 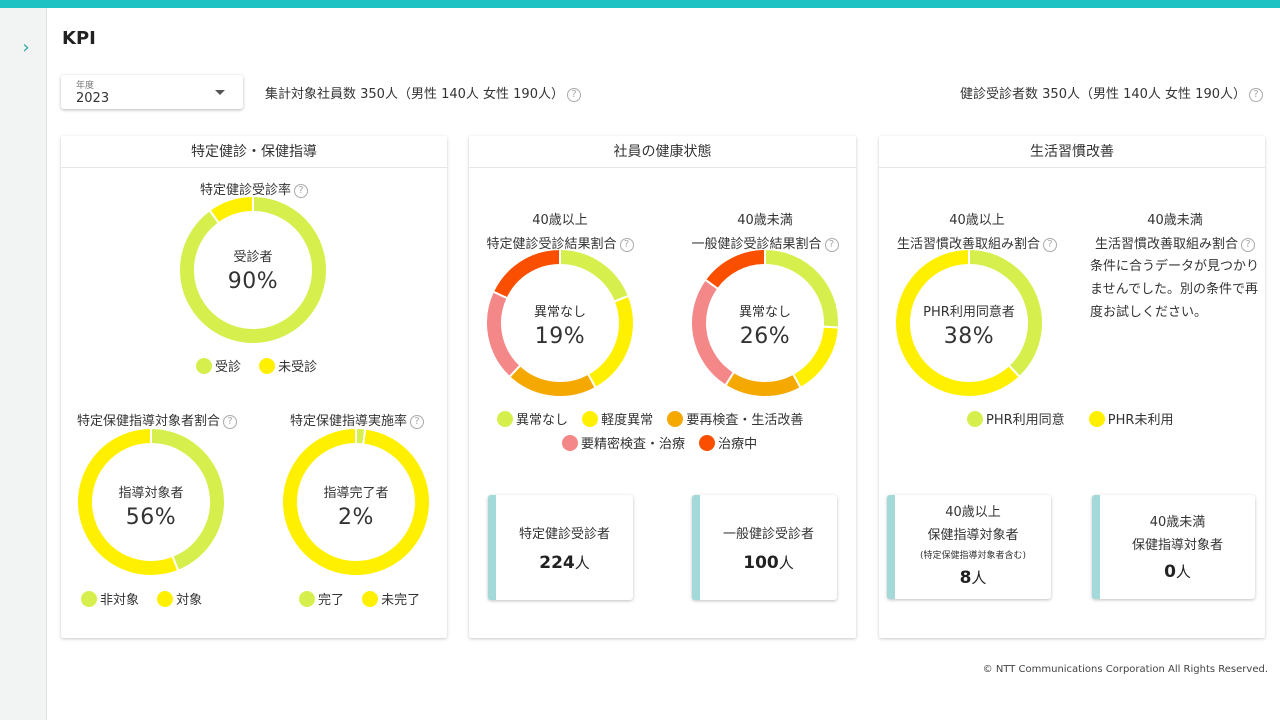 I want to click on legend-done: 完了 未完了, so click(x=366, y=600).